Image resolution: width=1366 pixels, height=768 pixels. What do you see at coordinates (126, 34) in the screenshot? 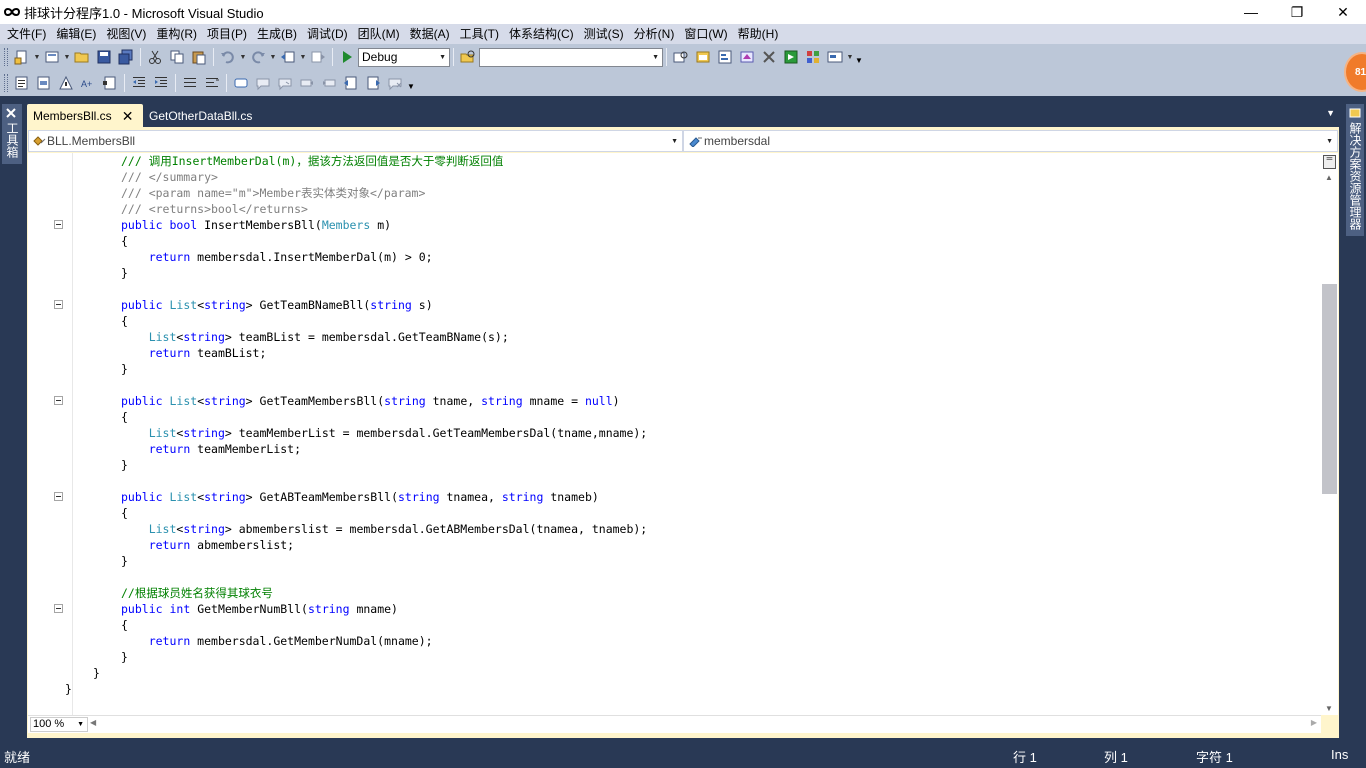
I see `menu-view: 视图(V)` at bounding box center [126, 34].